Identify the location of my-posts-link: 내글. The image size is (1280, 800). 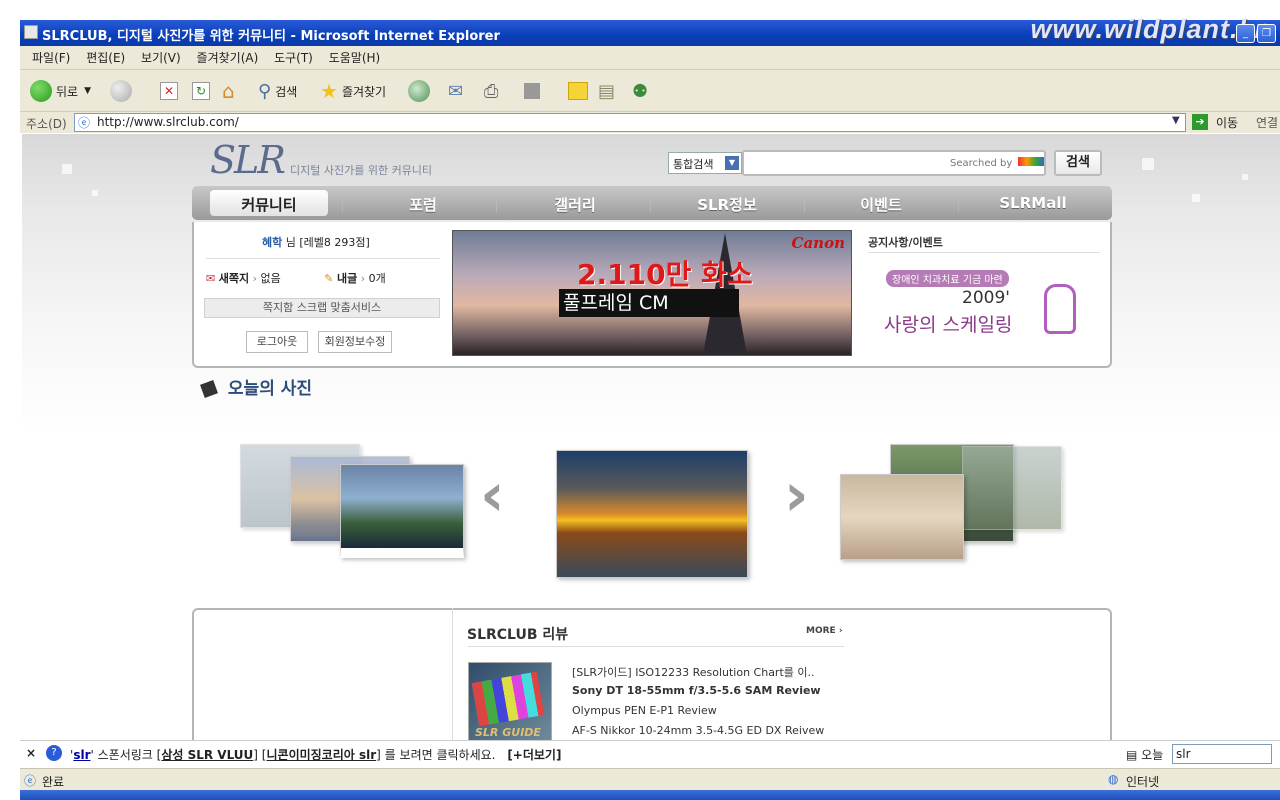
(347, 278).